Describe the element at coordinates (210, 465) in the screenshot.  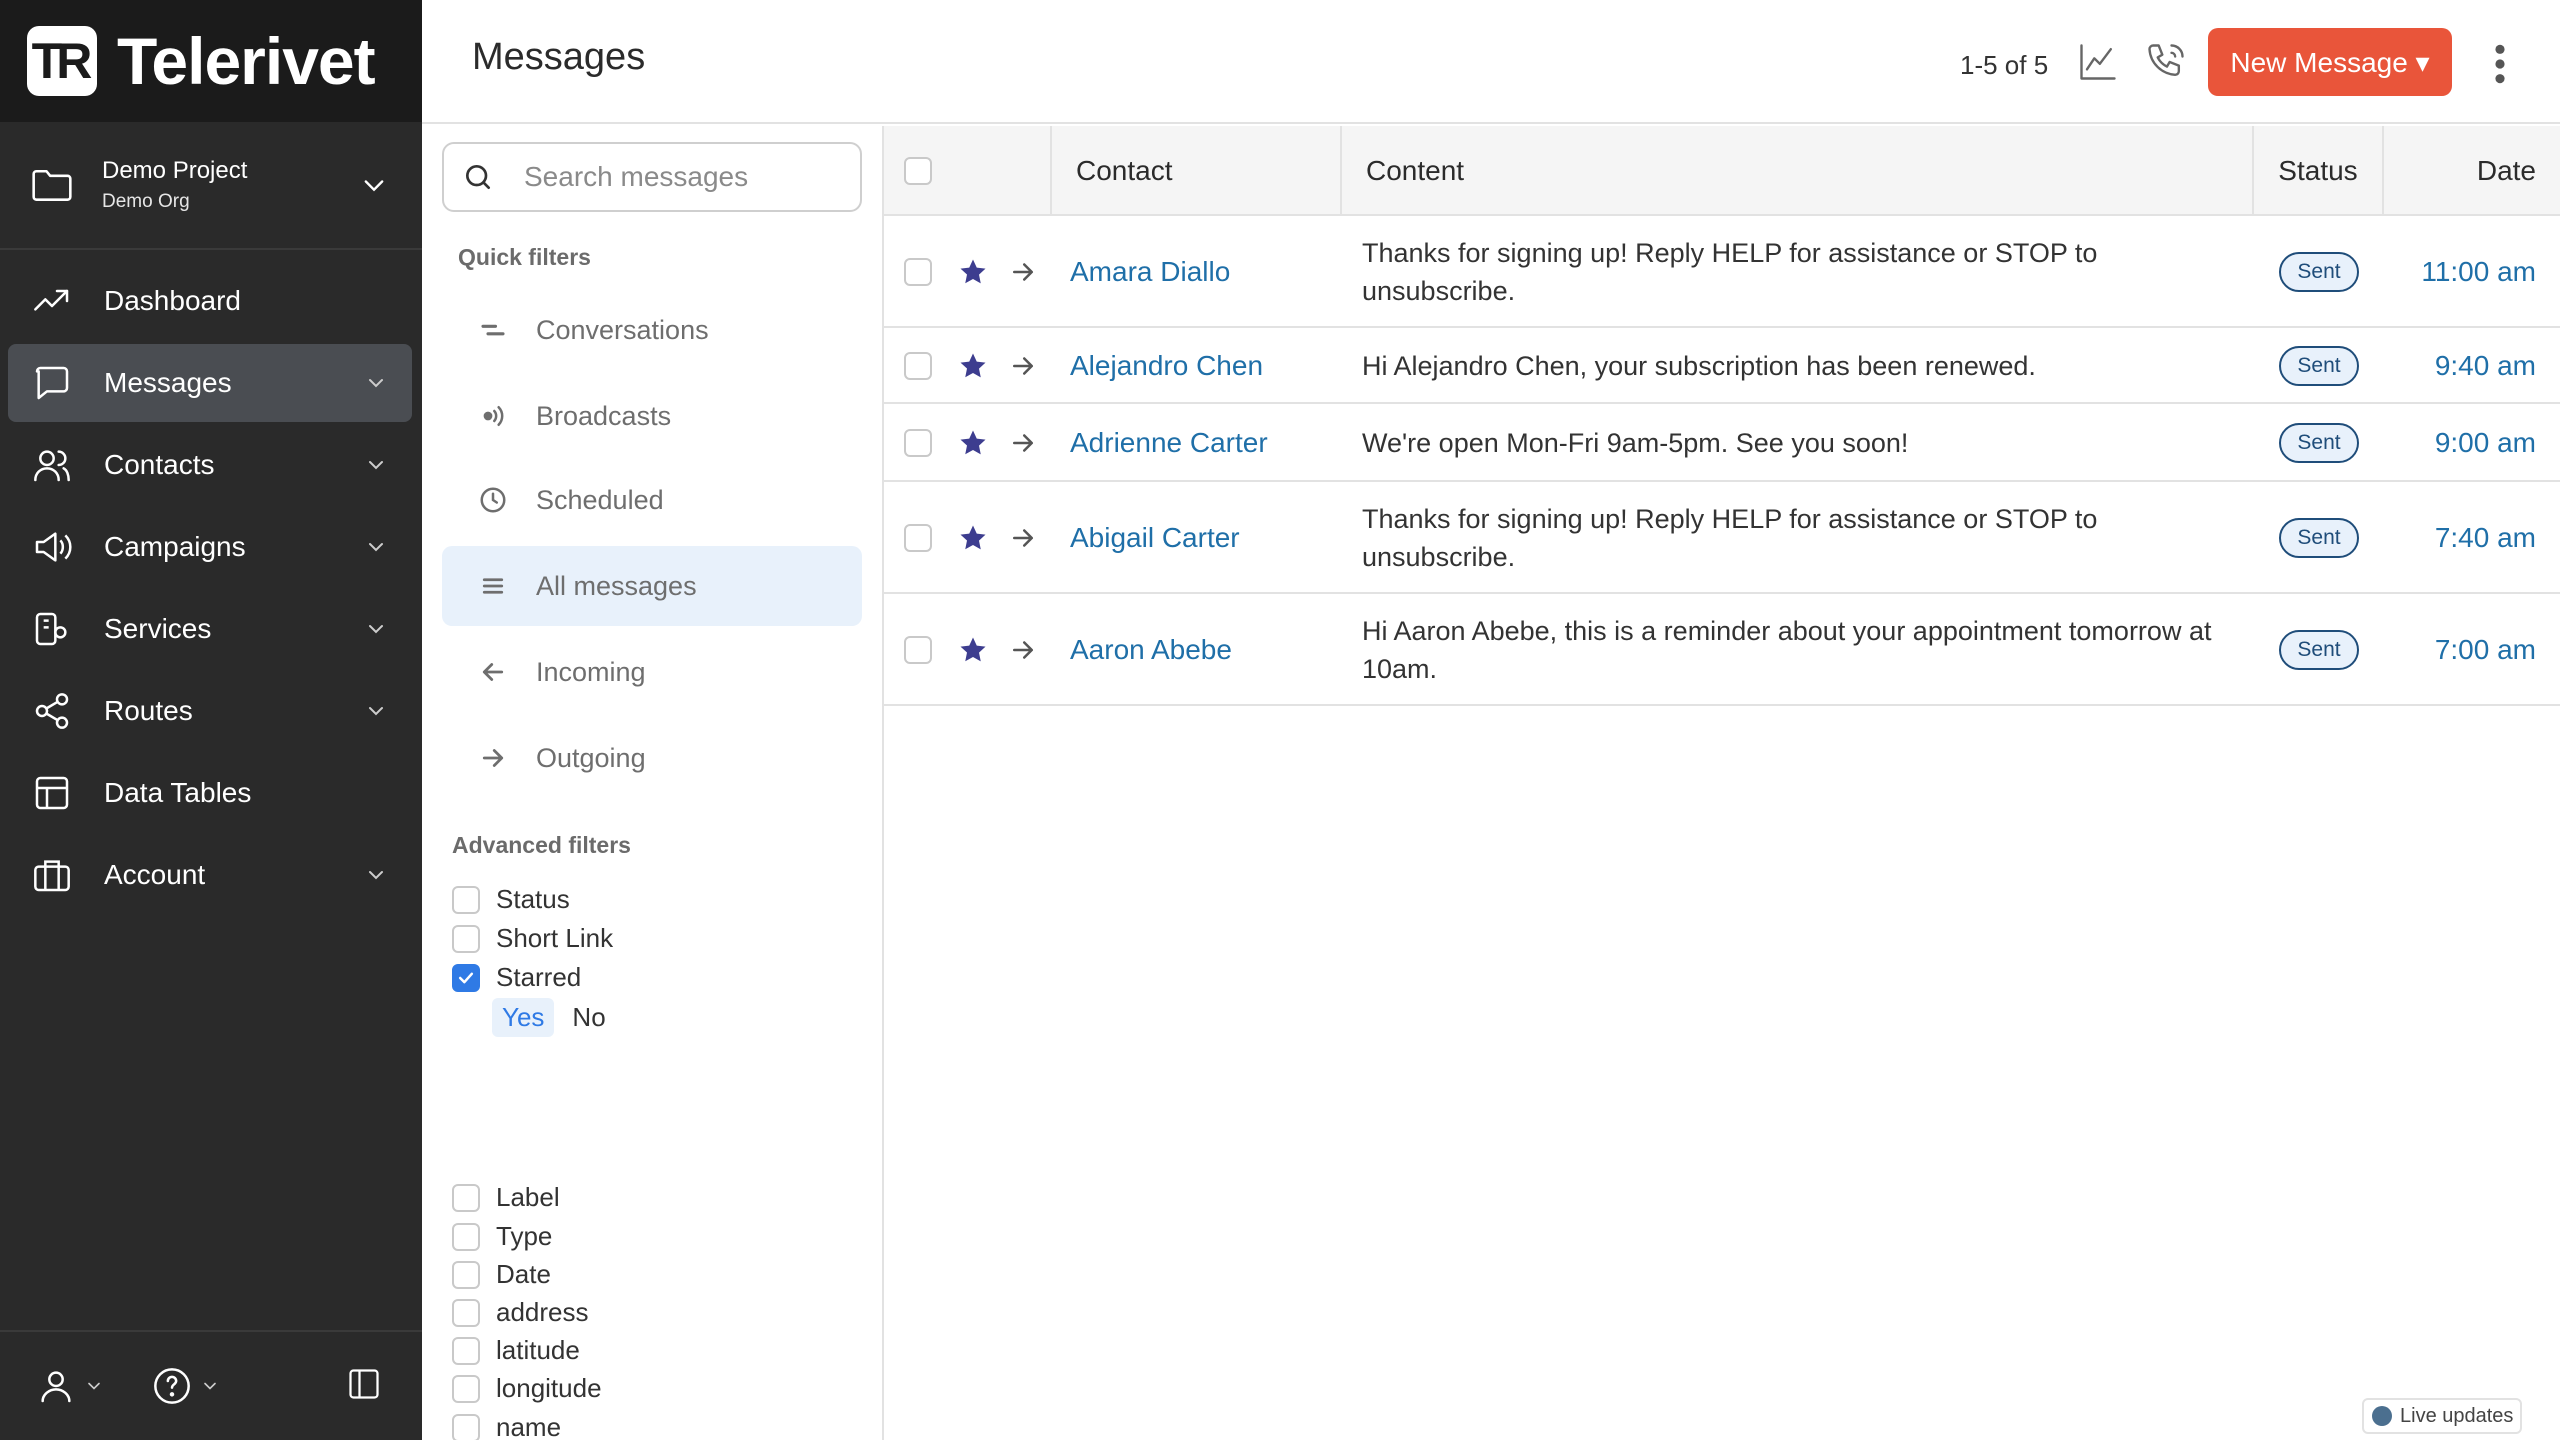
I see `sidebar-item-contacts: Contacts` at that location.